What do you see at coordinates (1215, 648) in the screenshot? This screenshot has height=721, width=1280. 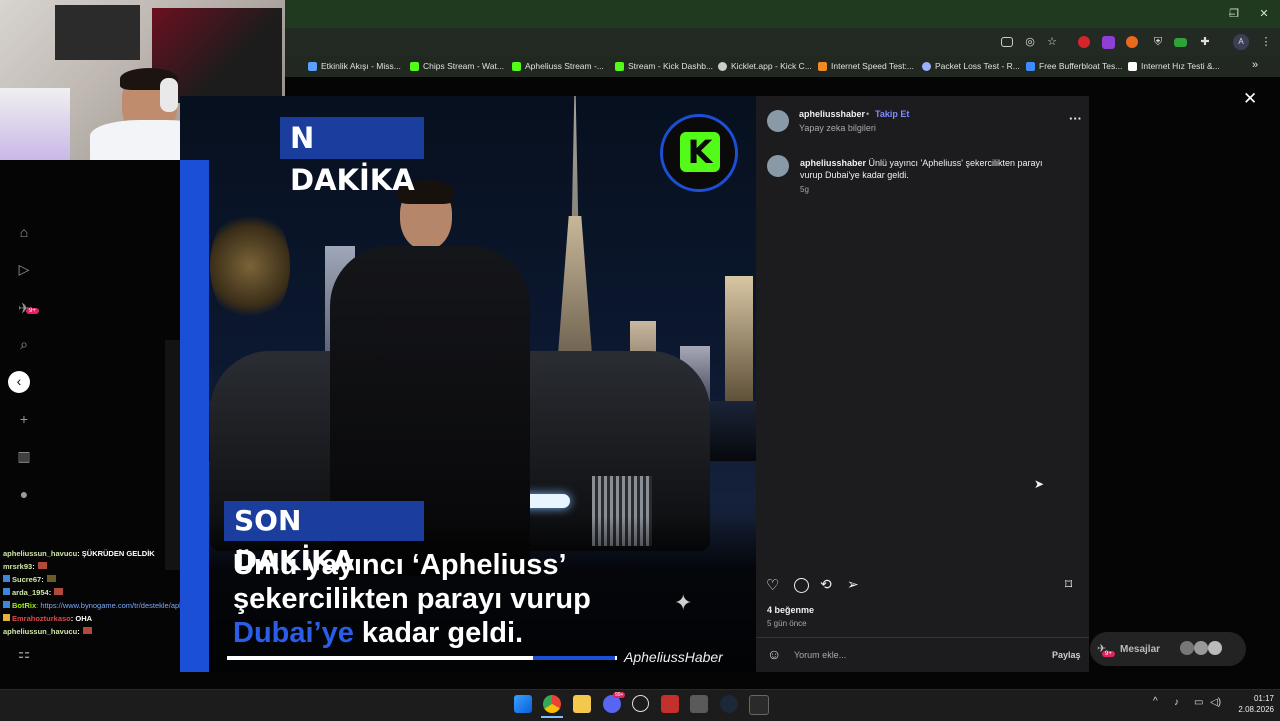 I see `message-avatar` at bounding box center [1215, 648].